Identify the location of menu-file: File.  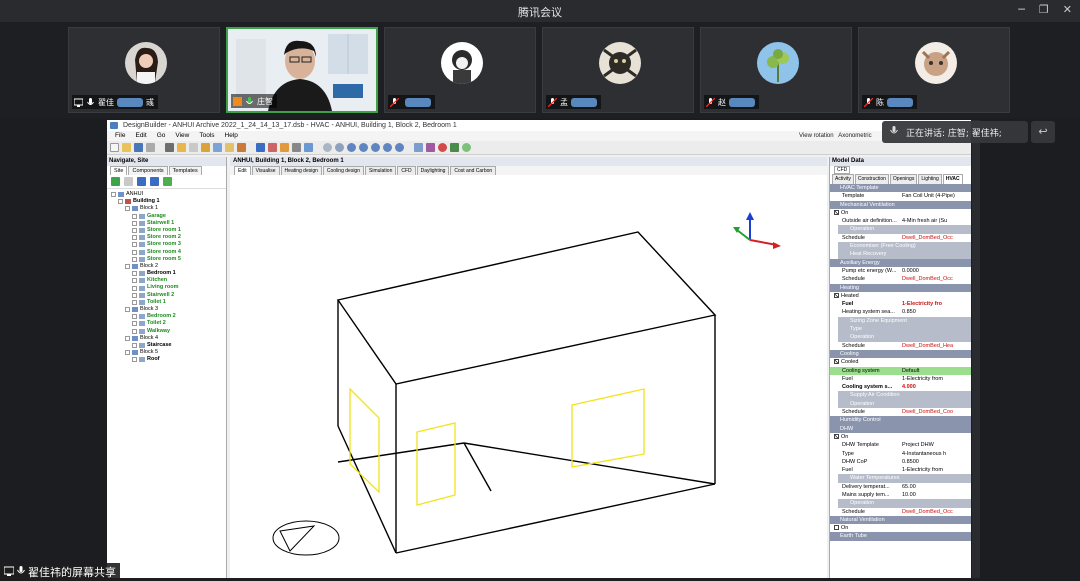
(120, 136).